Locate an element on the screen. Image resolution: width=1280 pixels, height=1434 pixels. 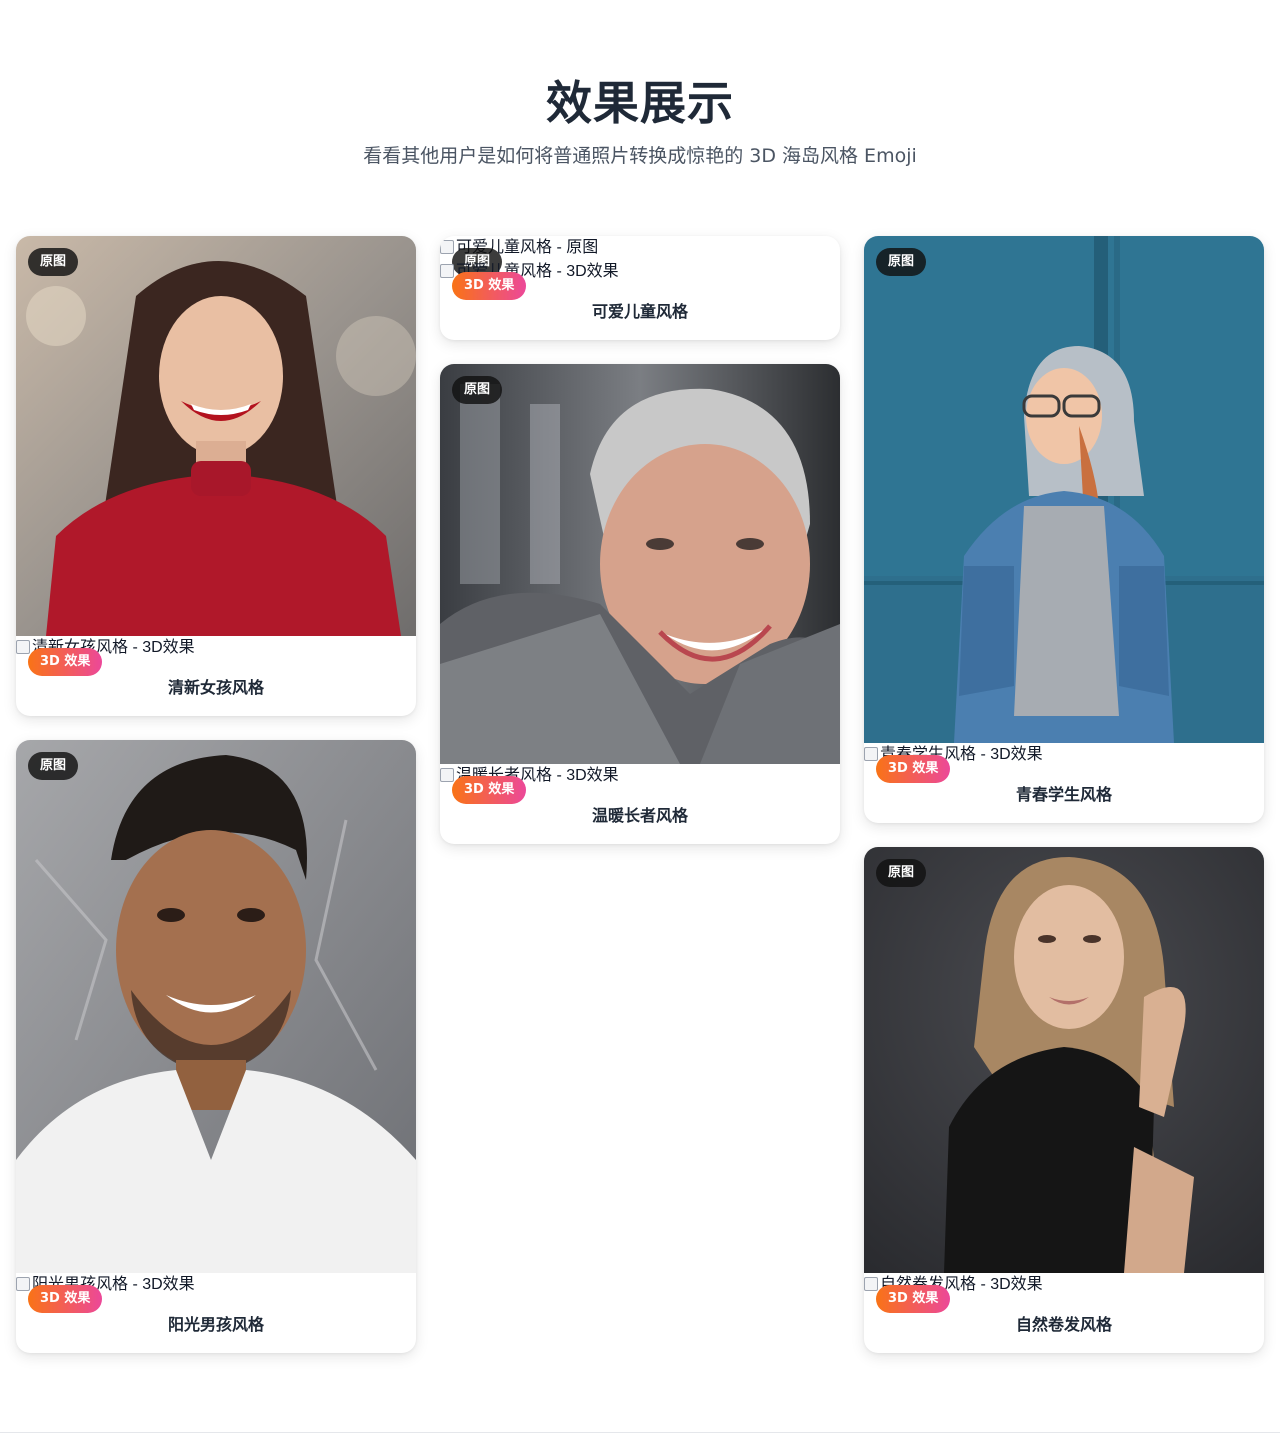
gallery-card-warm-elder: 原图 温暖长者风格 - 3D效果 3D 效果 温暖长者风格 is located at coordinates (640, 604).